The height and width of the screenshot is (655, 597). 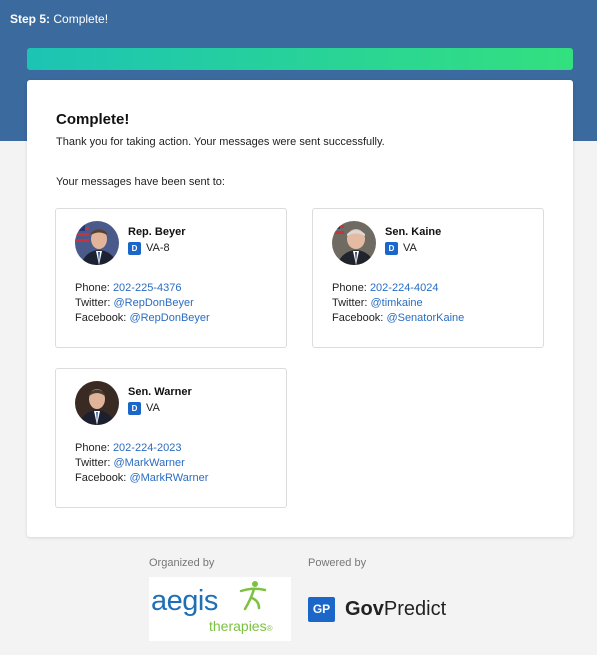 I want to click on phone-link: 202-225-4376, so click(x=147, y=288).